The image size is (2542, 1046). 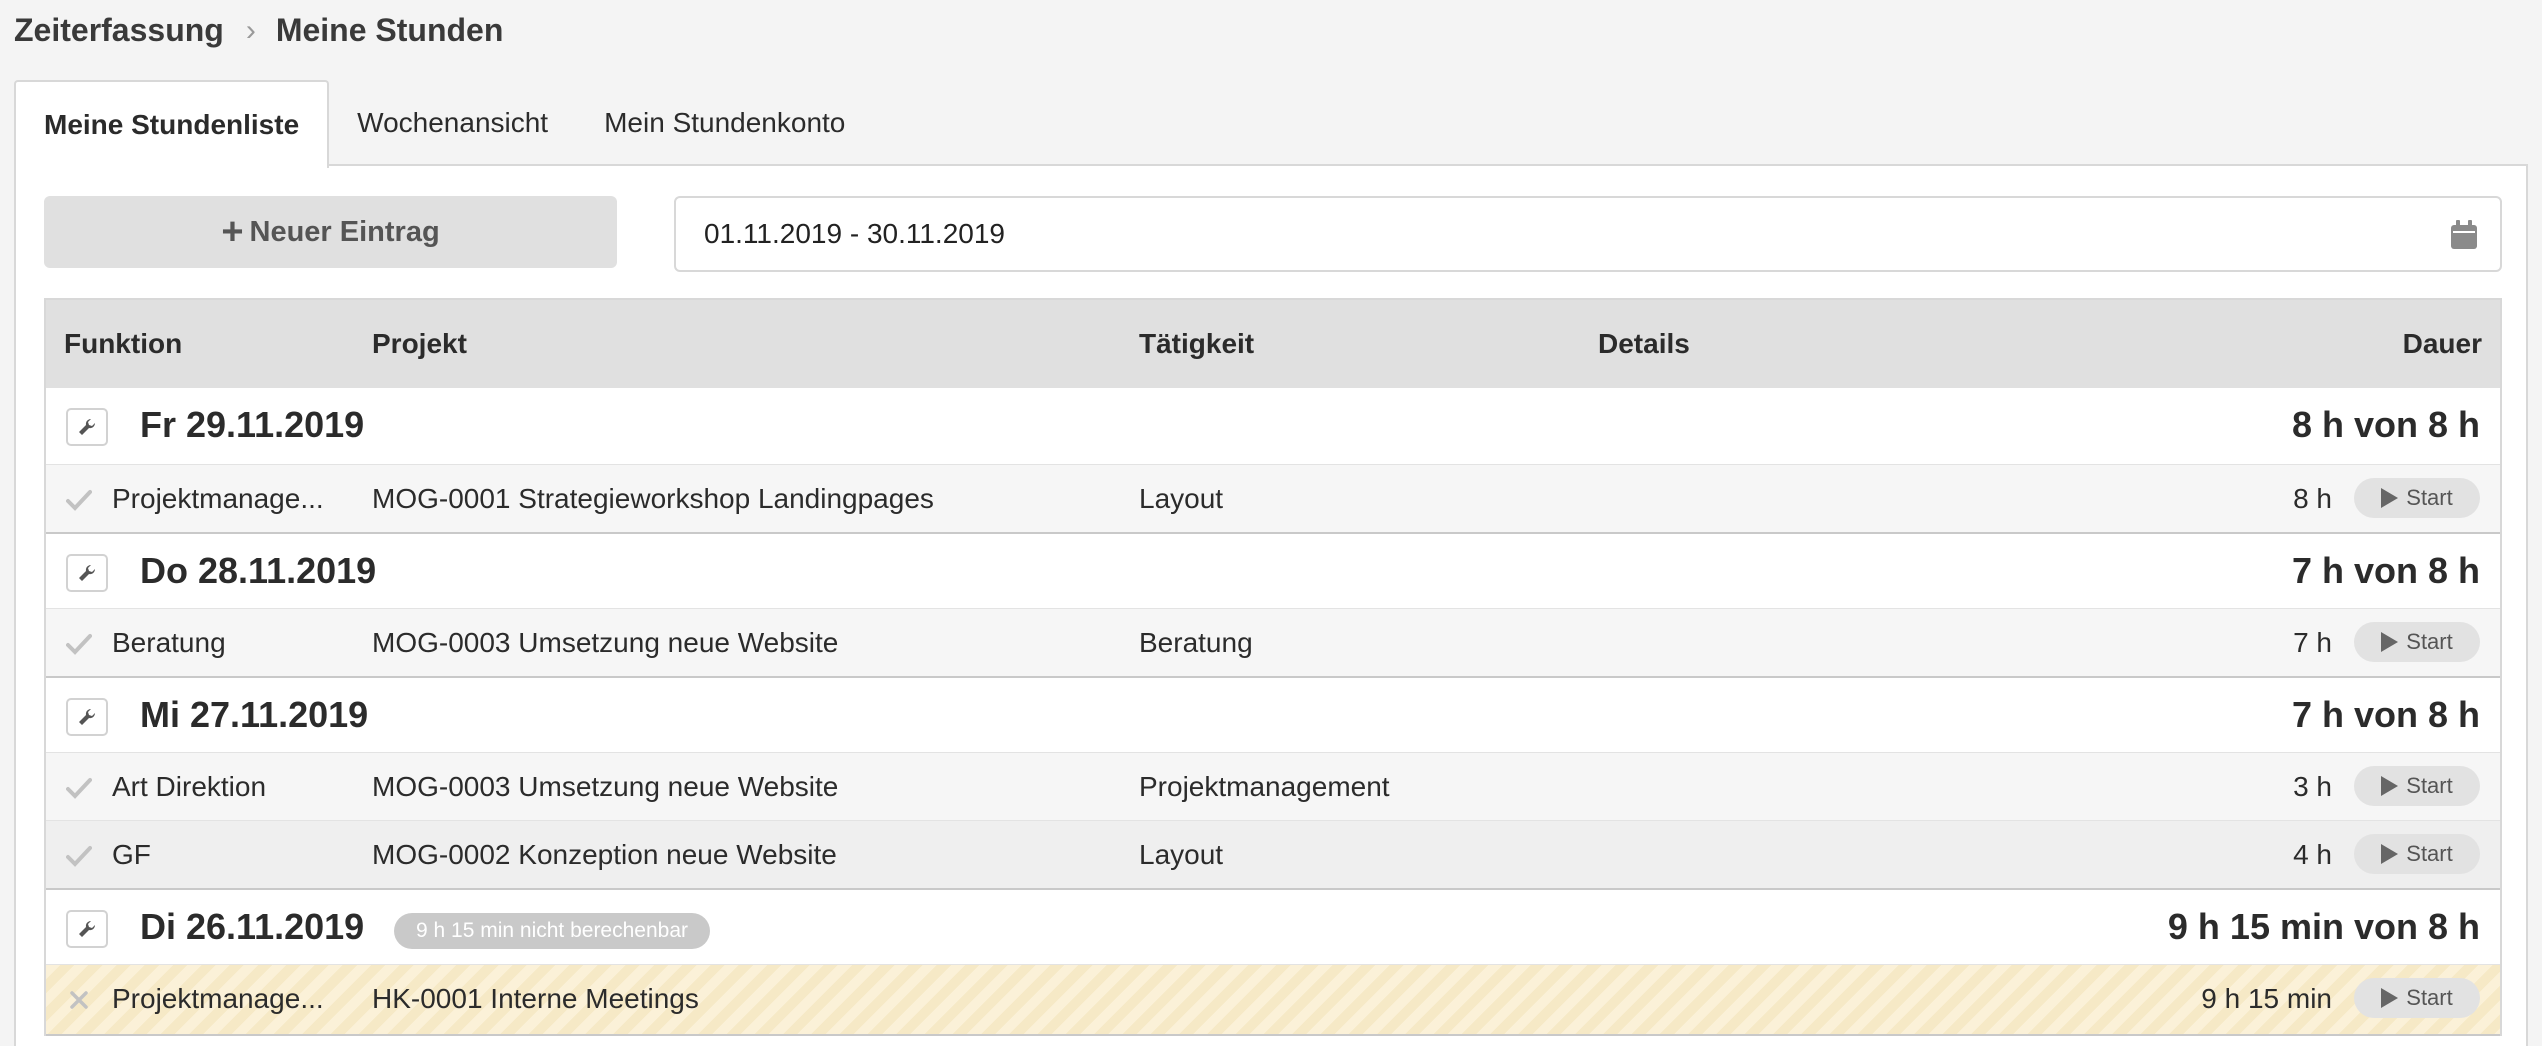 What do you see at coordinates (2442, 344) in the screenshot?
I see `col-dauer: Dauer` at bounding box center [2442, 344].